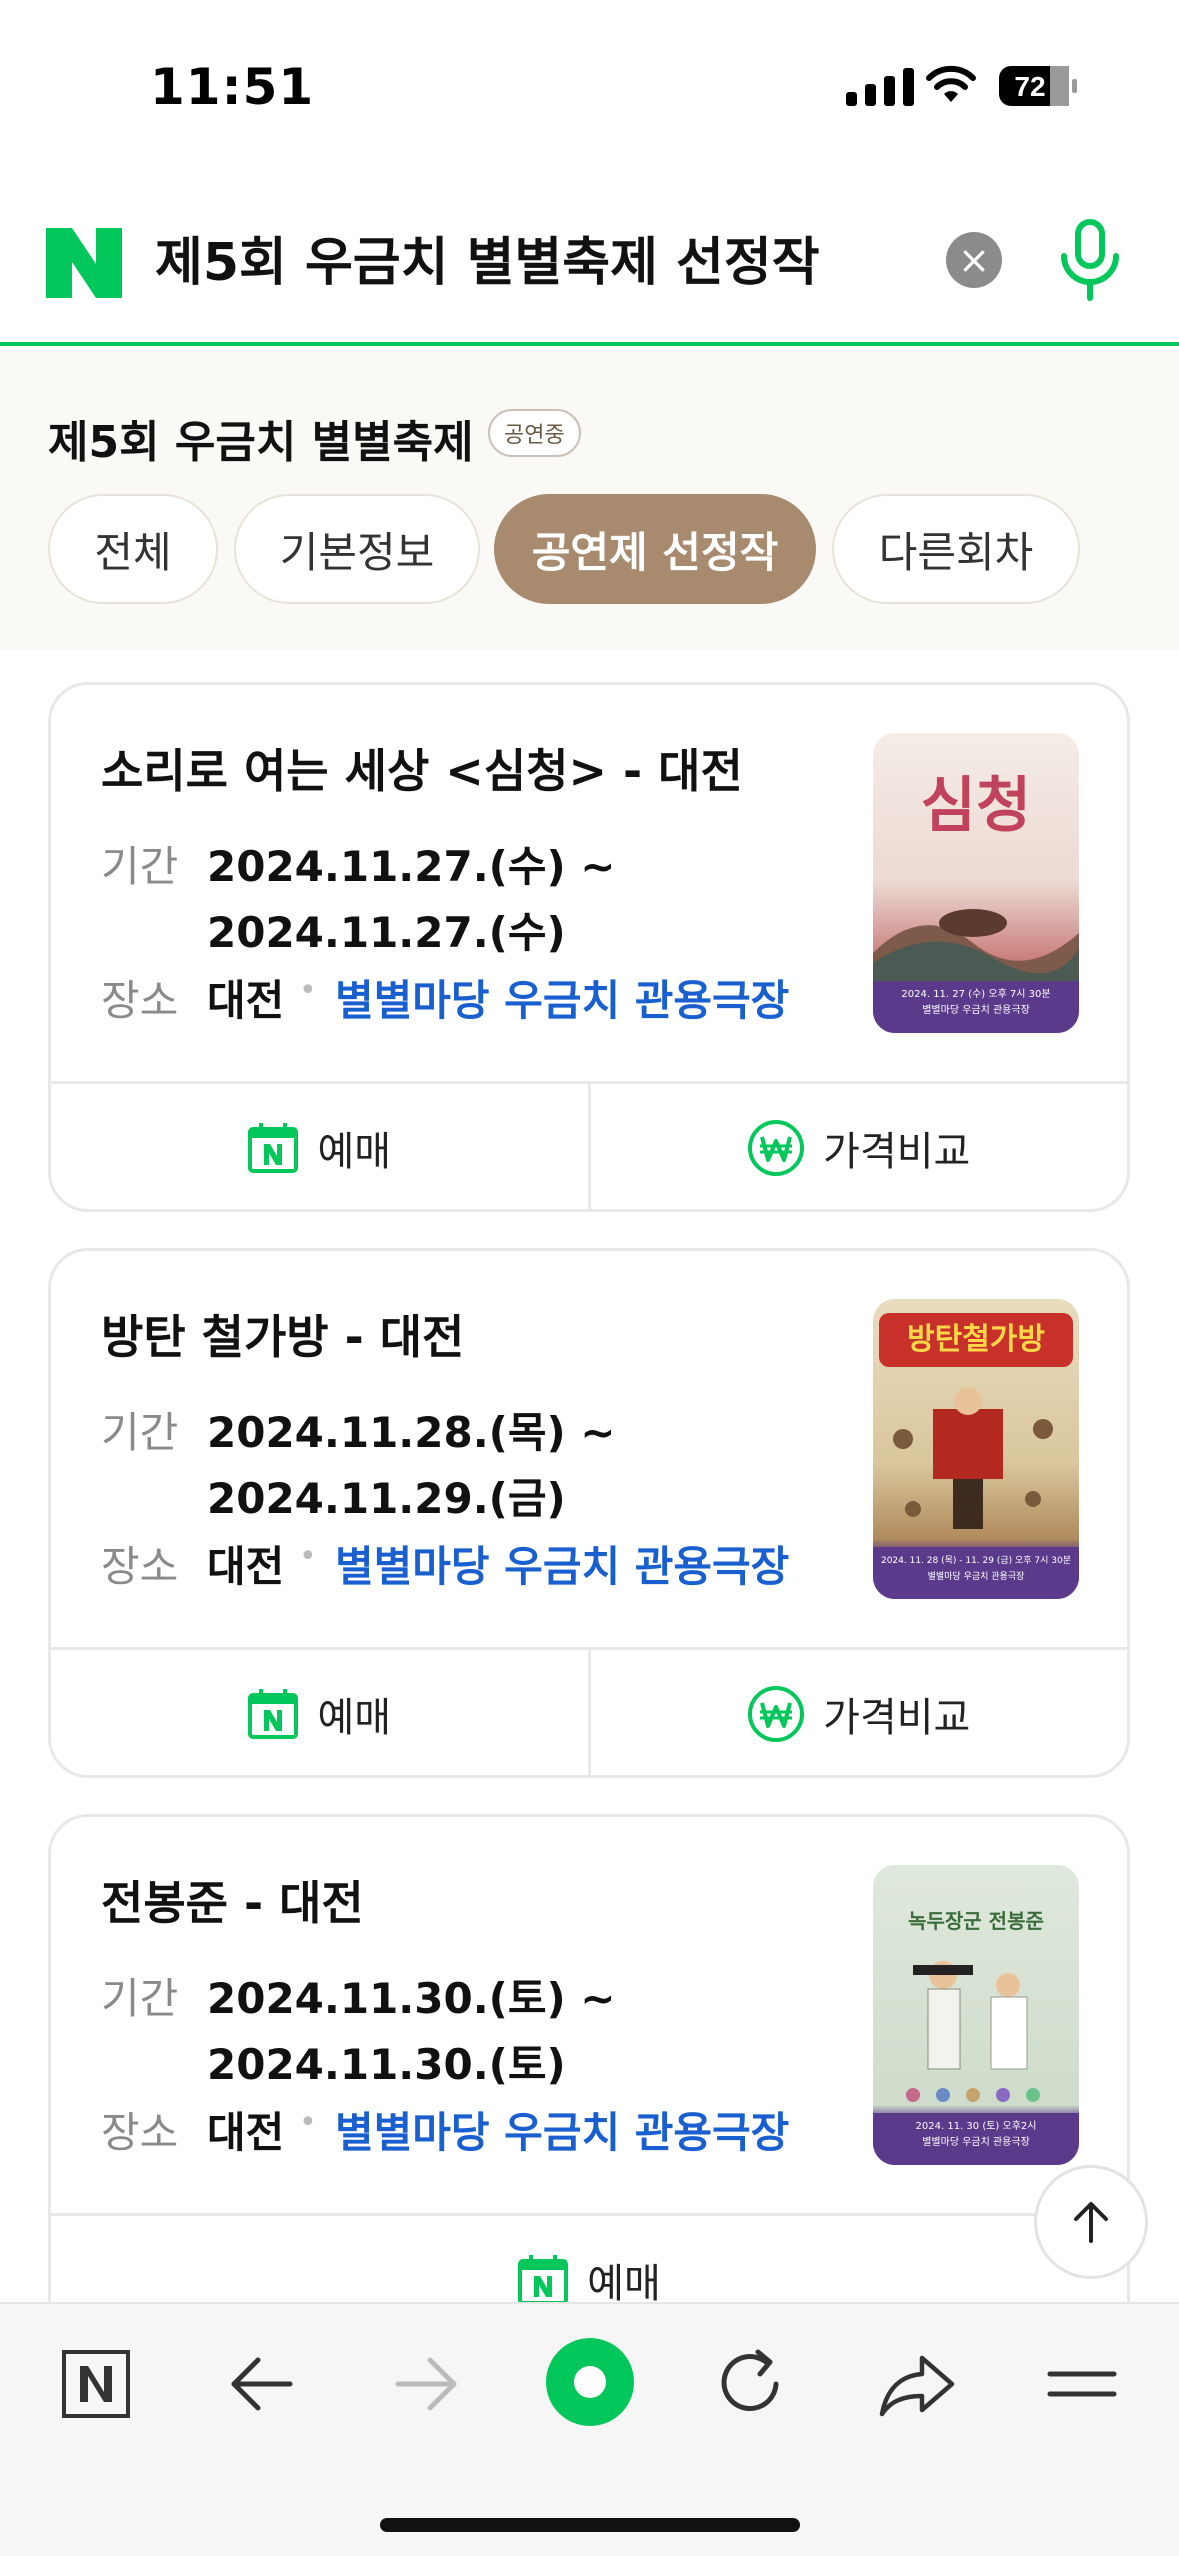 This screenshot has width=1179, height=2556. I want to click on show-title: 전봉준 - 대전, so click(232, 1900).